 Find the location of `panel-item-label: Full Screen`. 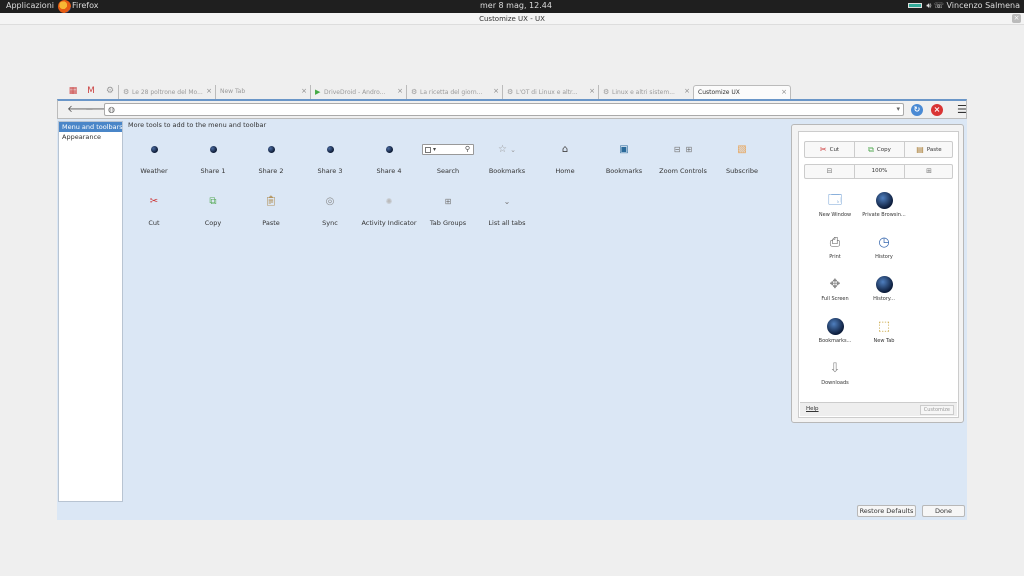

panel-item-label: Full Screen is located at coordinates (835, 299).